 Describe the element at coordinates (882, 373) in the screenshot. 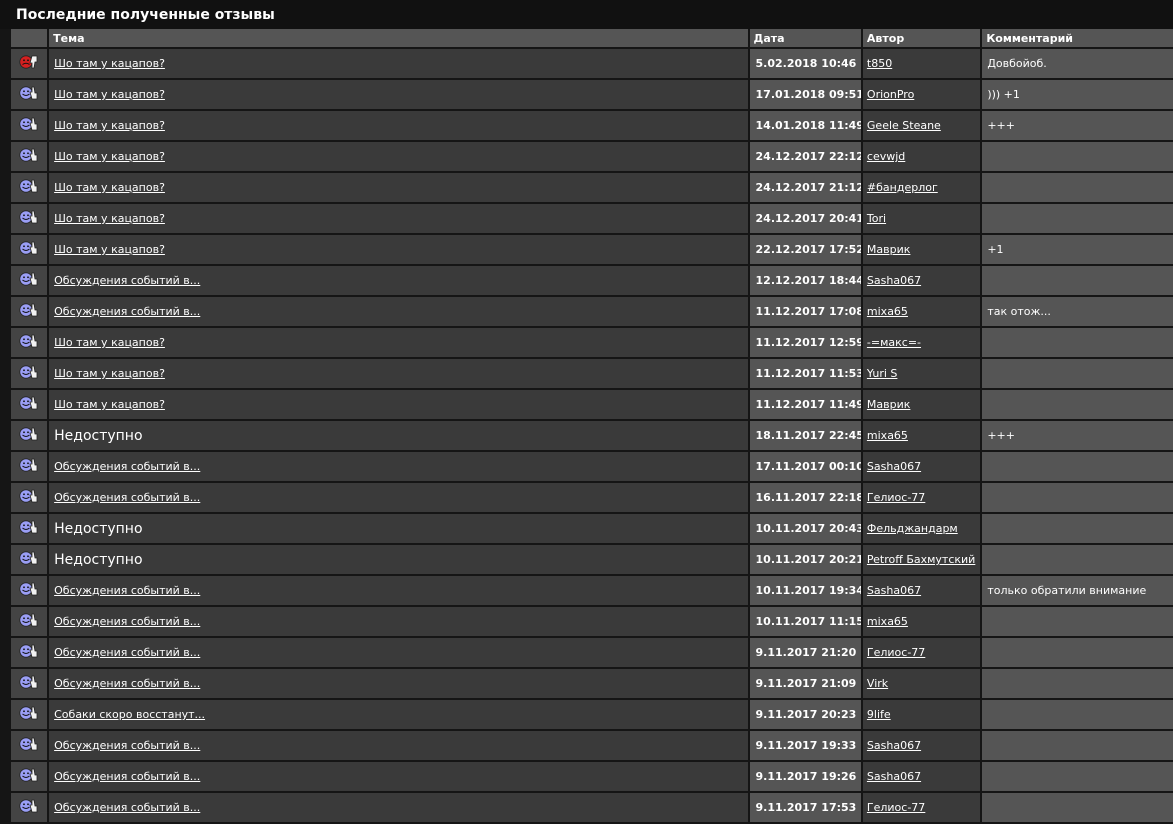

I see `author-link: Yuri S` at that location.